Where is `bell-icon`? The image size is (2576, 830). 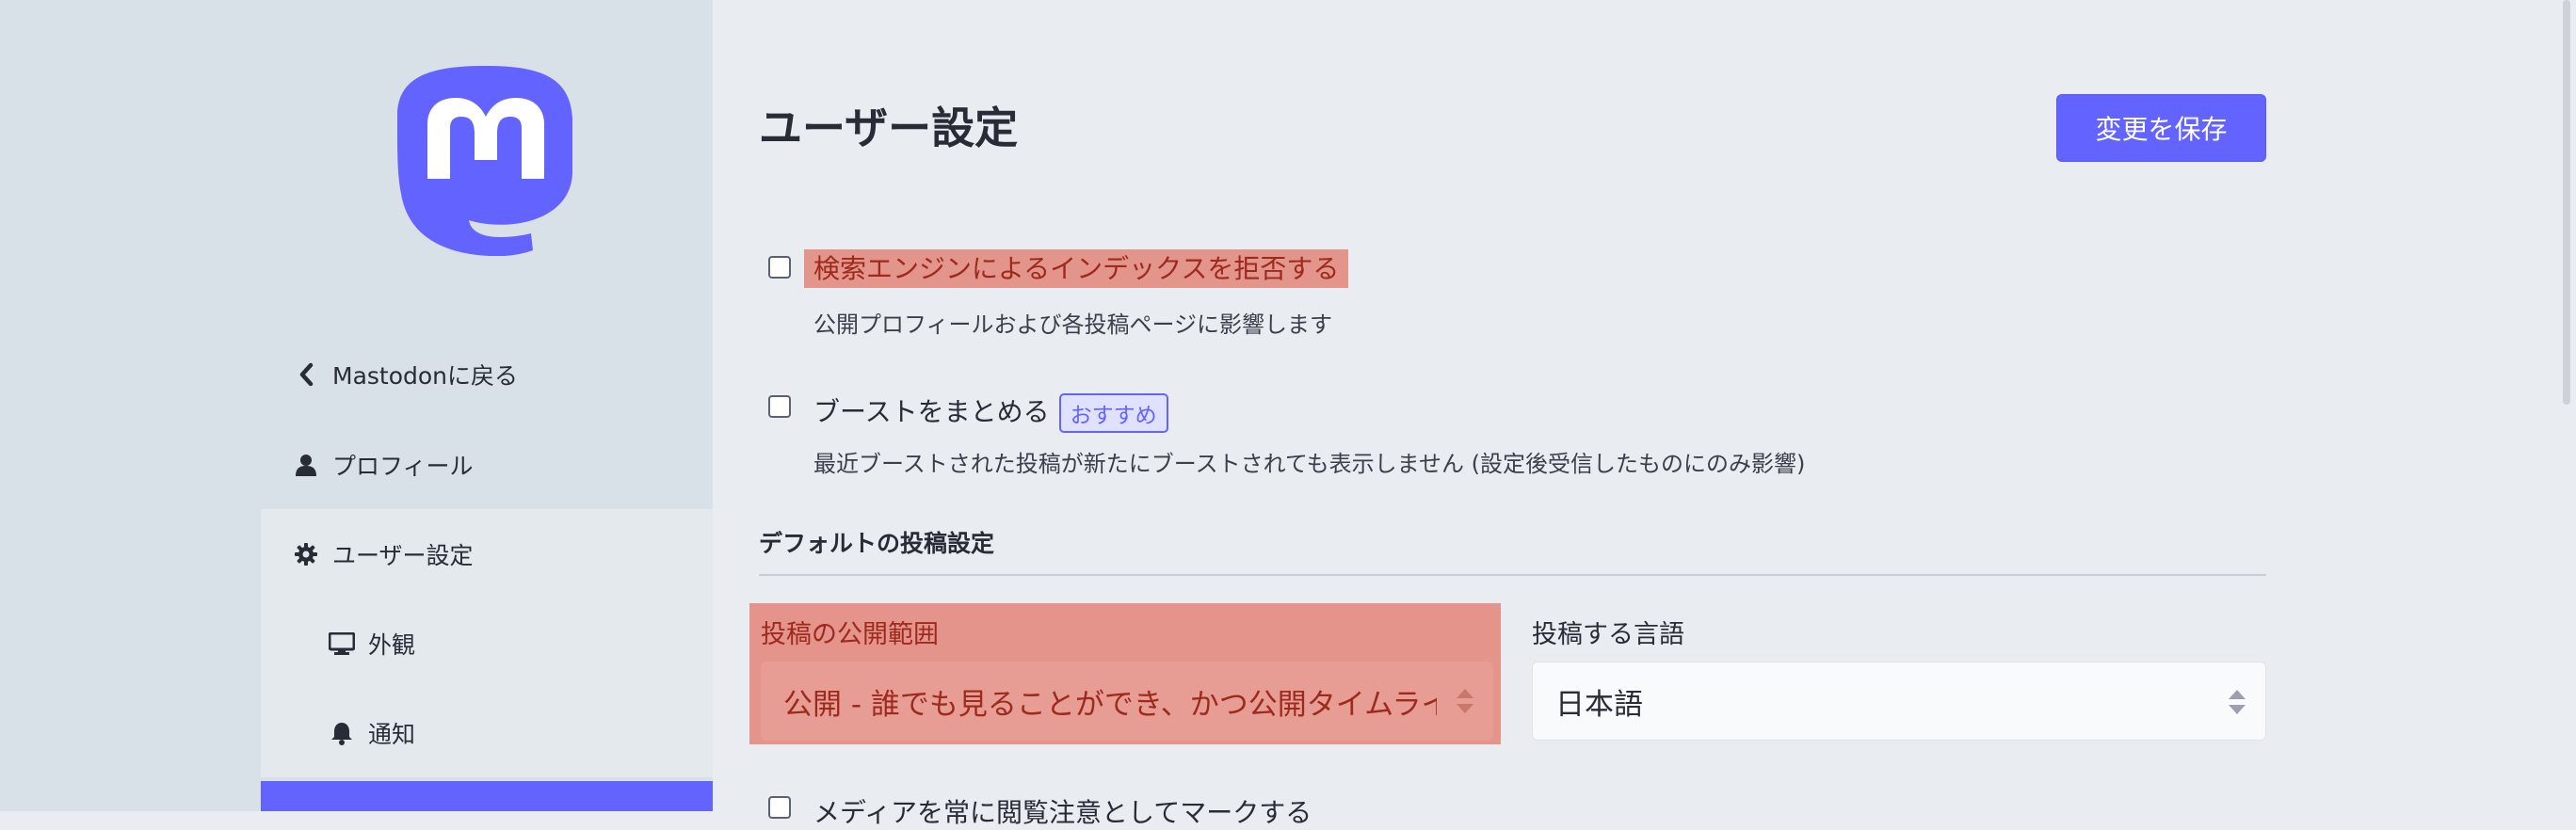
bell-icon is located at coordinates (342, 733).